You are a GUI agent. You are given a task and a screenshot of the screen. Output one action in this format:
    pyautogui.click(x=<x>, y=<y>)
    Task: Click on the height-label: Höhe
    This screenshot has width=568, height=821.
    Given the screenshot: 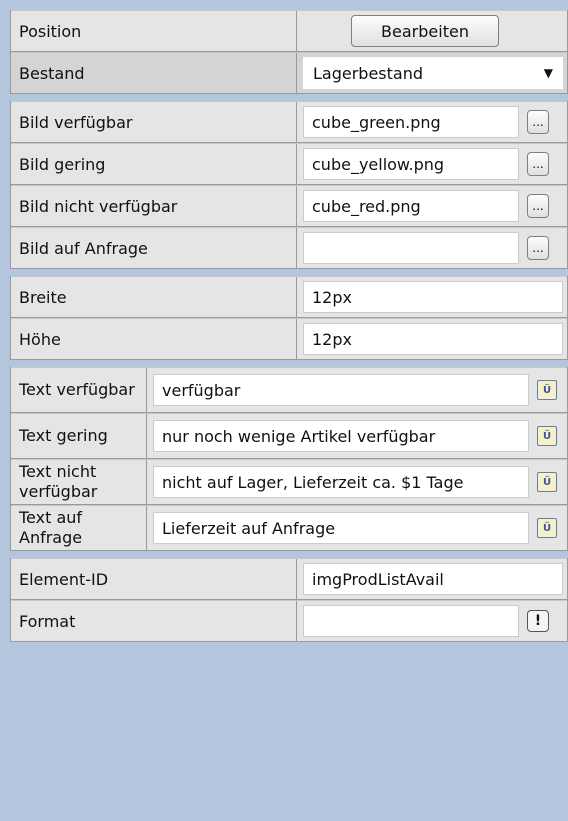 What is the action you would take?
    pyautogui.click(x=154, y=339)
    